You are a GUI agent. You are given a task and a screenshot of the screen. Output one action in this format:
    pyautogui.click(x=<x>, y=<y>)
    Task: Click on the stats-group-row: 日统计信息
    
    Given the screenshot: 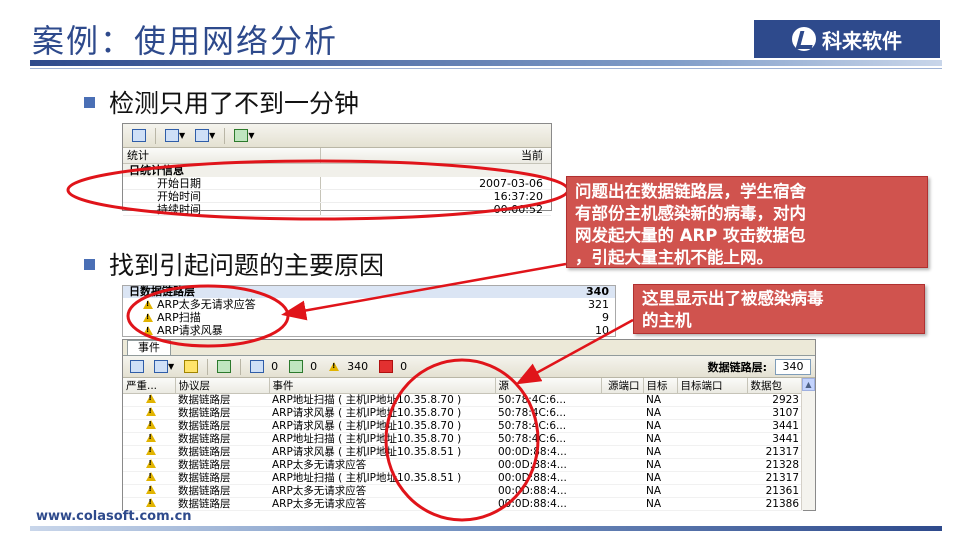 What is the action you would take?
    pyautogui.click(x=337, y=170)
    